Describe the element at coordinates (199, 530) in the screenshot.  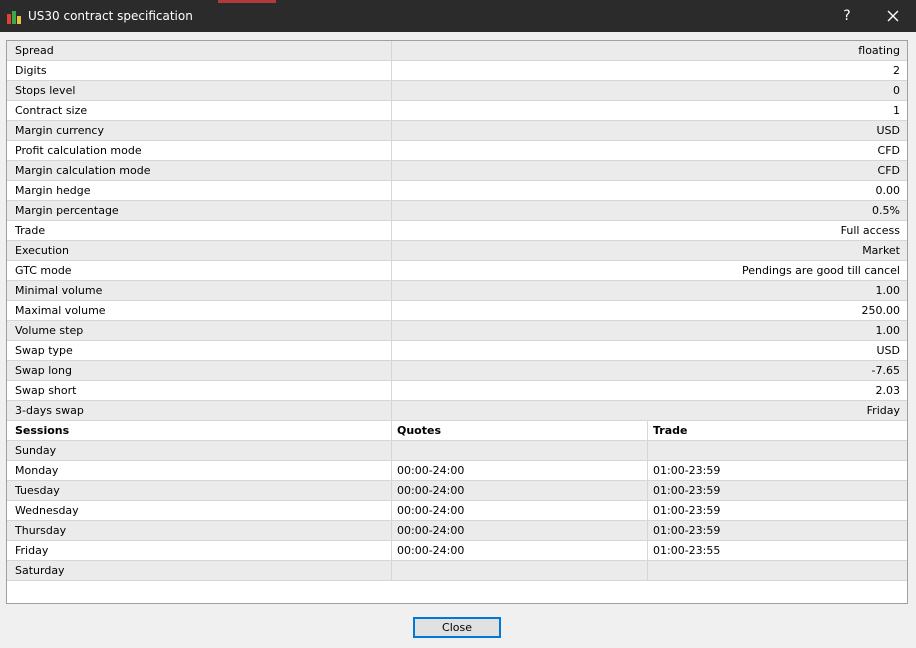
I see `session-day: Thursday` at that location.